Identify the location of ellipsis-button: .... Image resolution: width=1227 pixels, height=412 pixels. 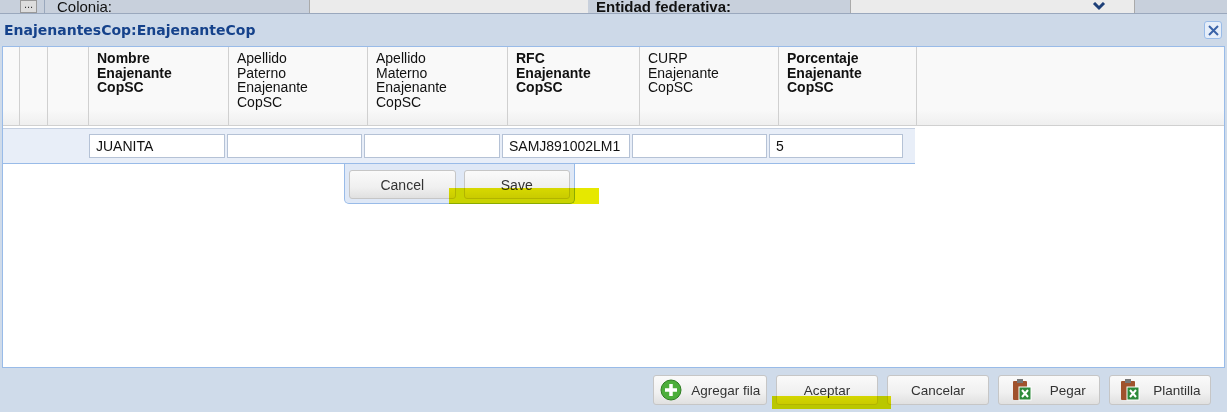
(28, 6).